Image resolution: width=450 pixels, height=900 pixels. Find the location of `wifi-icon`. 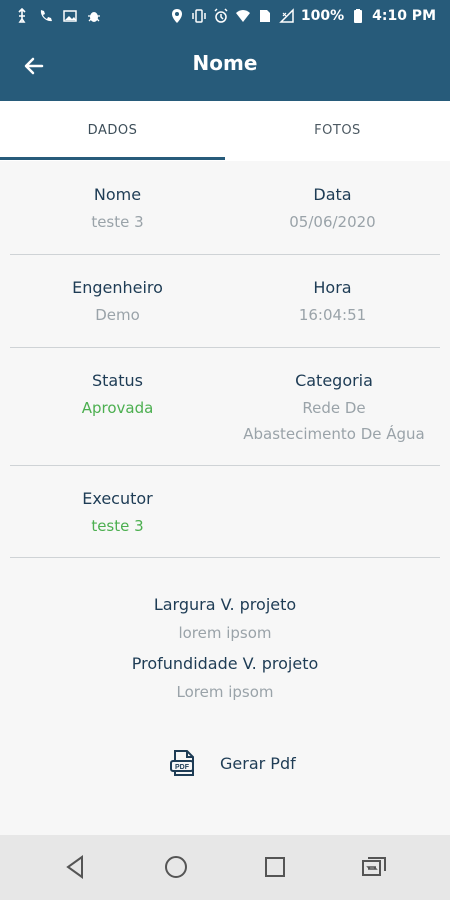

wifi-icon is located at coordinates (243, 16).